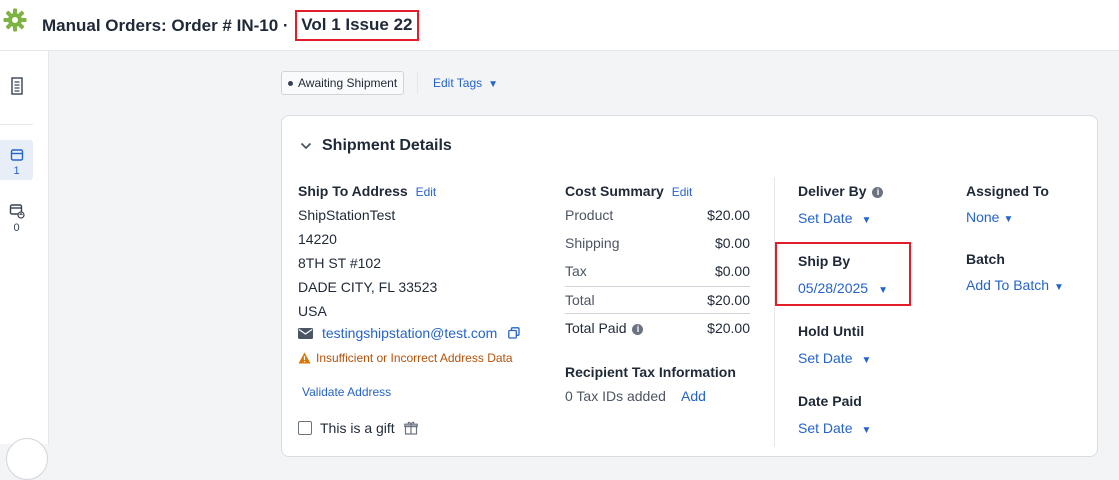 This screenshot has height=480, width=1119. I want to click on page-title-prefix: Manual Orders: Order # IN-10 ·, so click(168, 25).